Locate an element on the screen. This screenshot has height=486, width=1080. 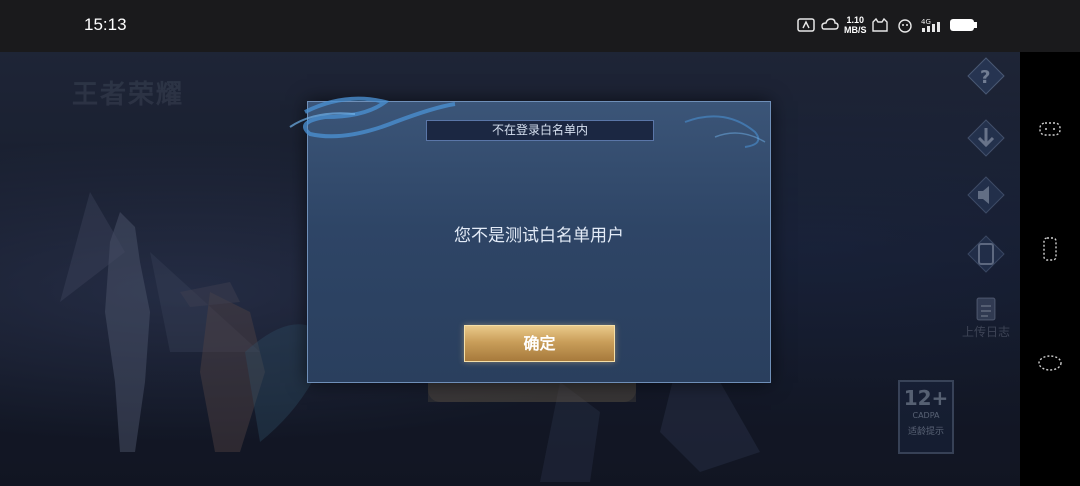
signal-4g-icon: 4G is located at coordinates (930, 25).